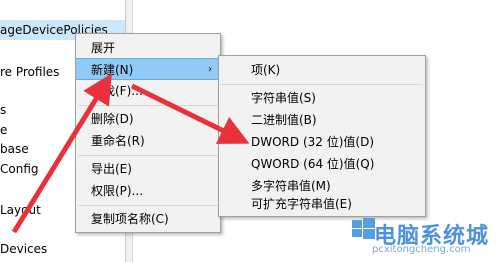 This screenshot has width=500, height=262. I want to click on submenu-item-binary-value: 二进制值(B), so click(322, 120).